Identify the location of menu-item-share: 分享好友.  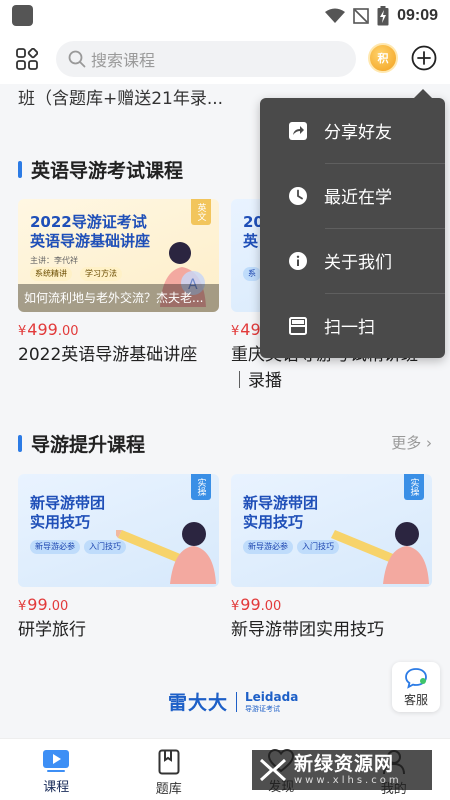
(352, 130).